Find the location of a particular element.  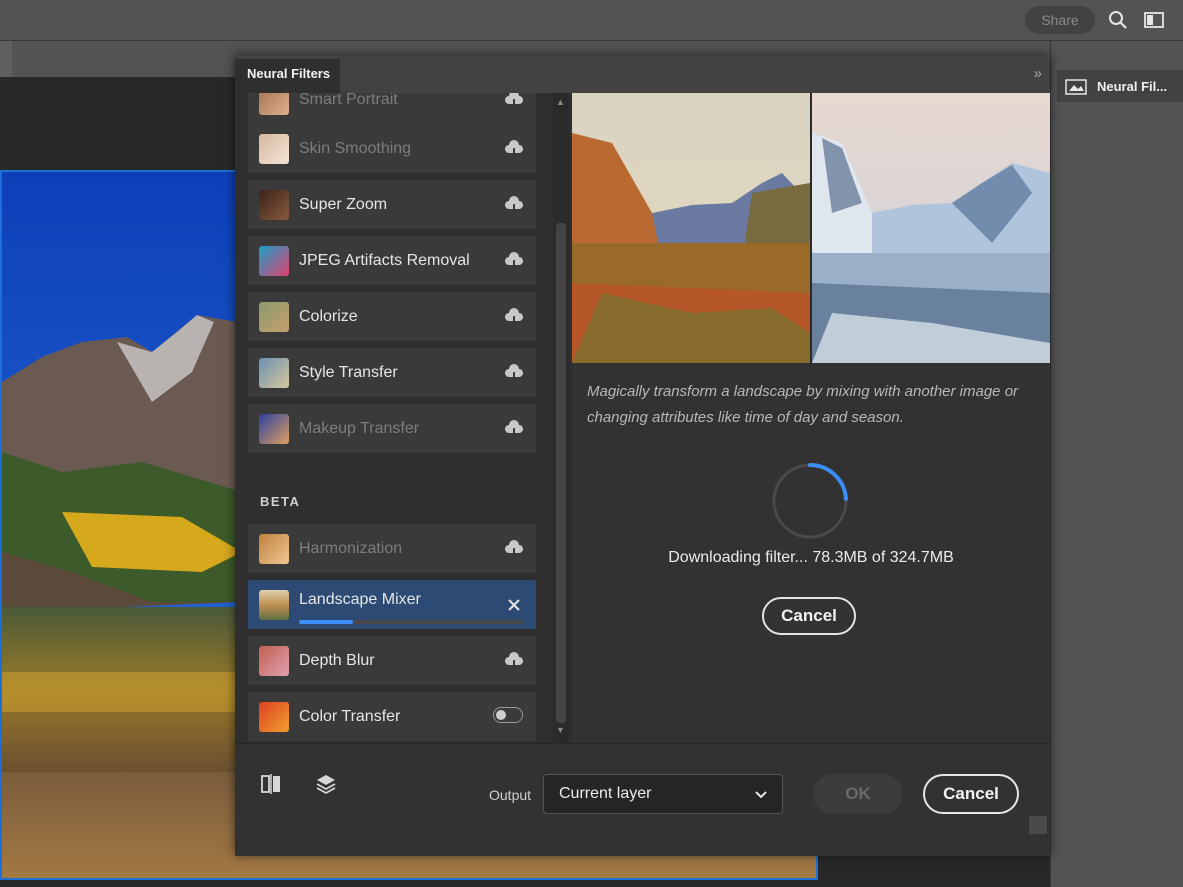

landscape-mixer-preview is located at coordinates (811, 228).